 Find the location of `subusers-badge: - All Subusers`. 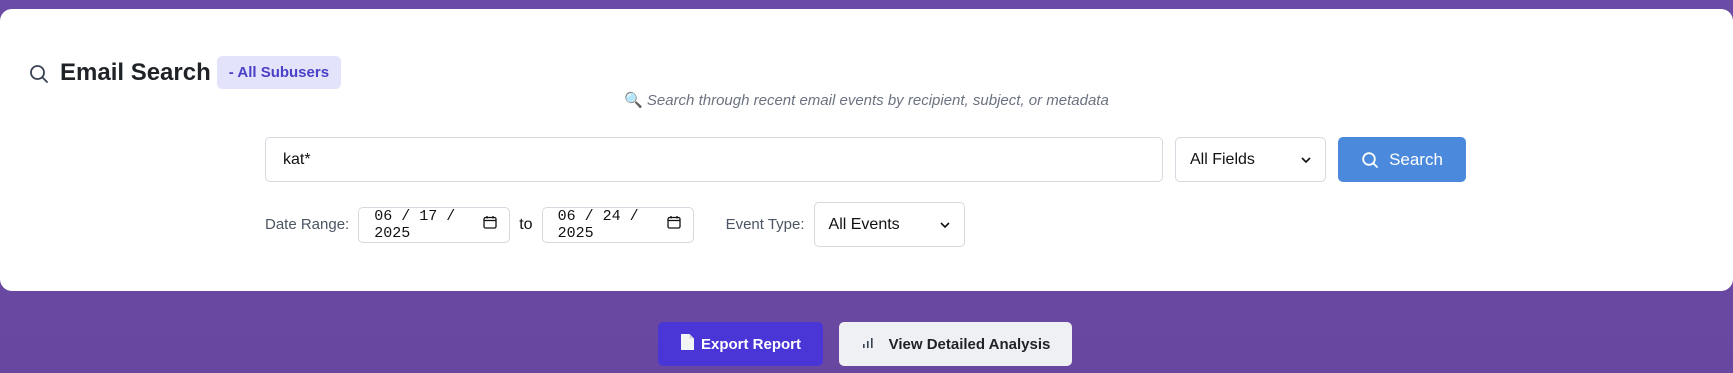

subusers-badge: - All Subusers is located at coordinates (279, 72).